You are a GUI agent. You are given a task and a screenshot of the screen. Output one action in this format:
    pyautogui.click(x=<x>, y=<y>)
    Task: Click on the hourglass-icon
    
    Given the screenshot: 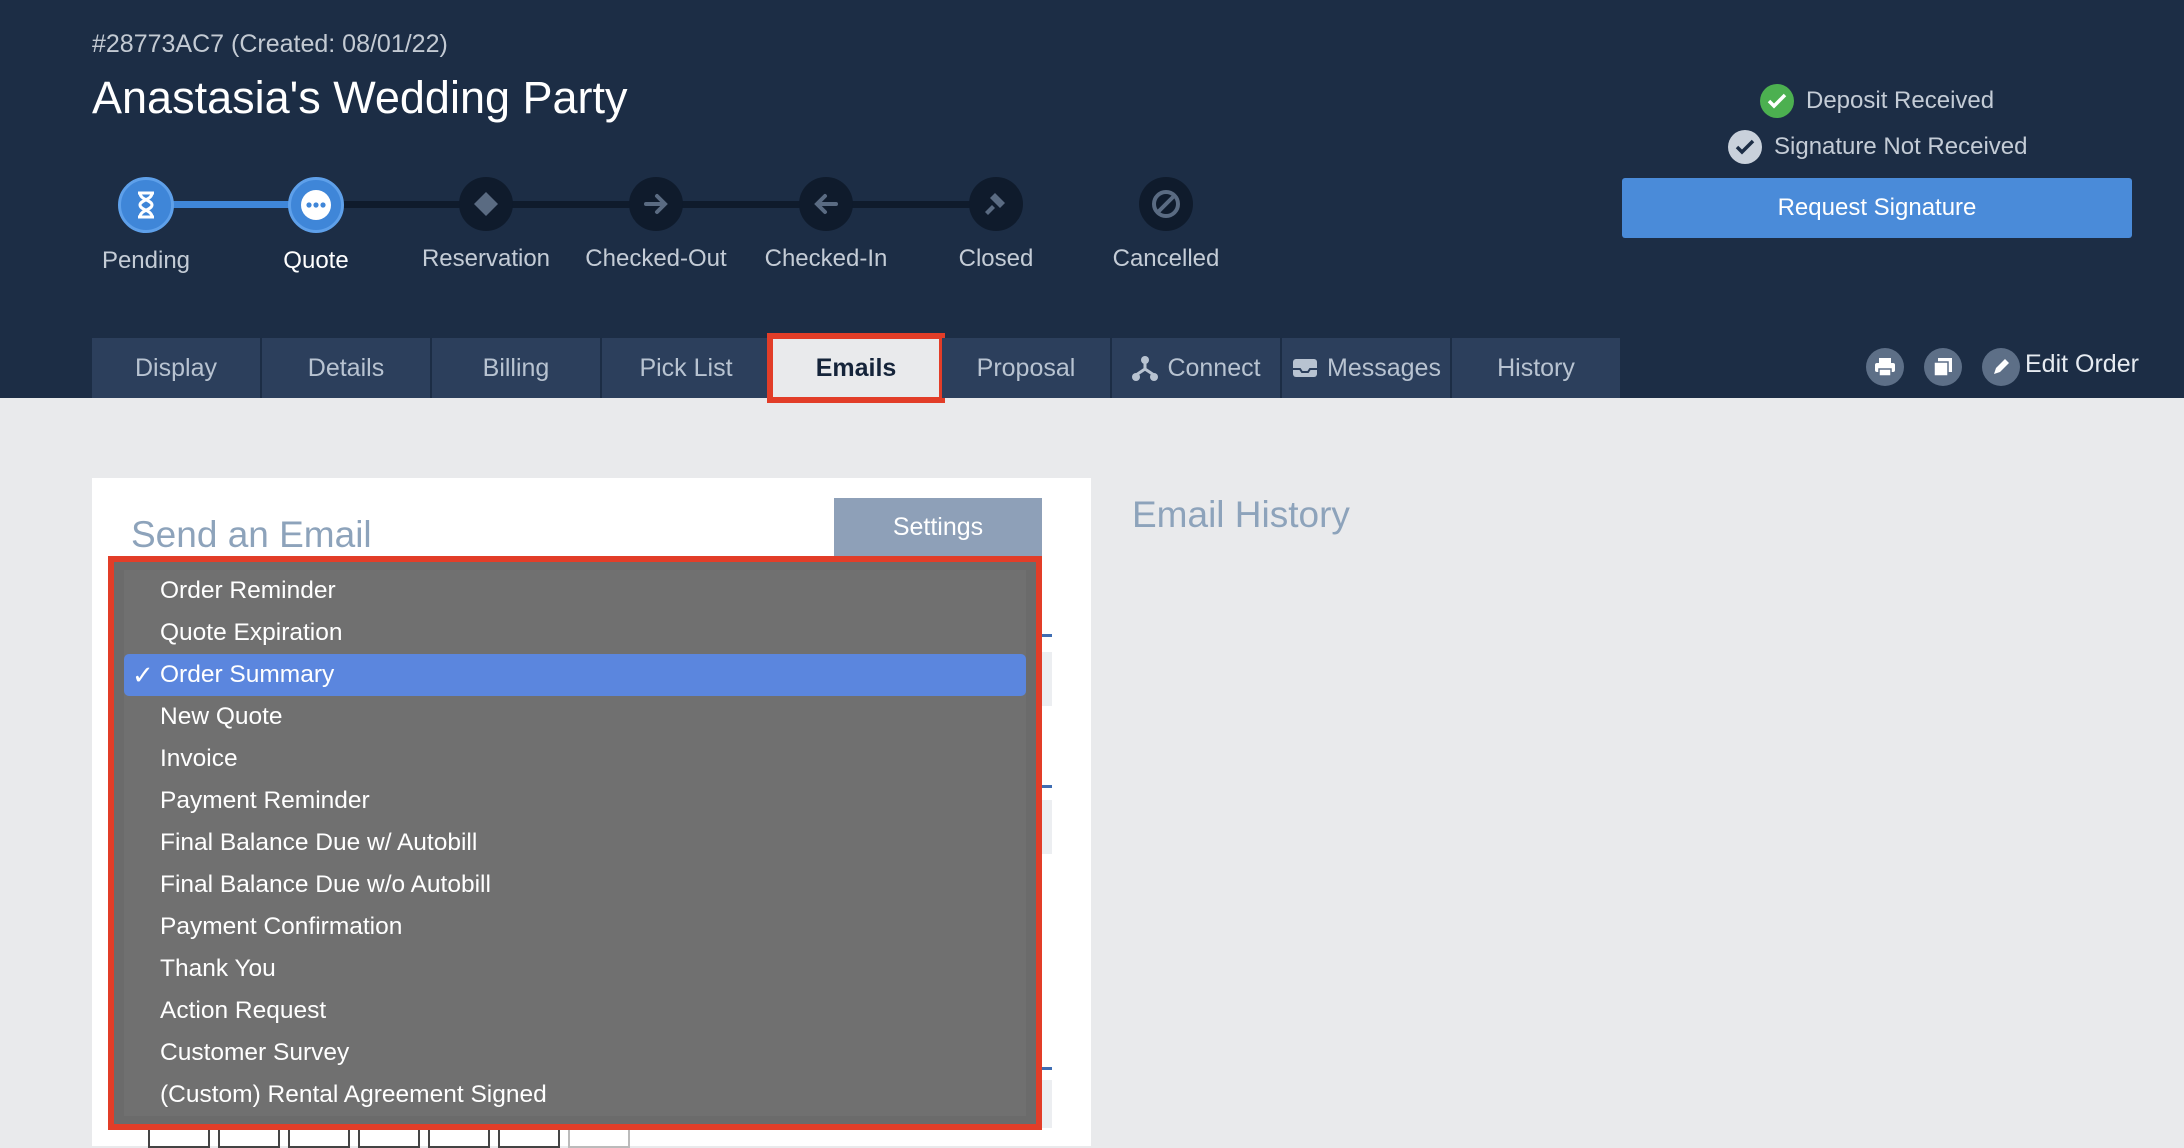 What is the action you would take?
    pyautogui.click(x=146, y=205)
    